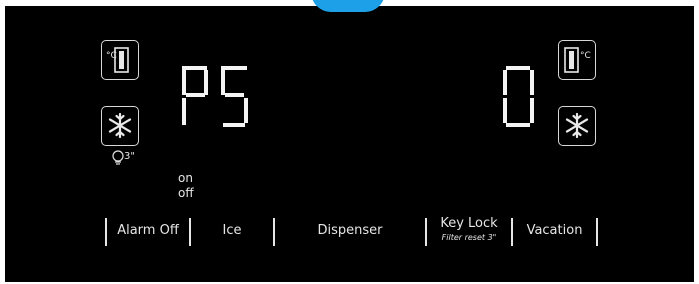 This screenshot has height=284, width=699. I want to click on left-temp-display: P5, so click(225, 96).